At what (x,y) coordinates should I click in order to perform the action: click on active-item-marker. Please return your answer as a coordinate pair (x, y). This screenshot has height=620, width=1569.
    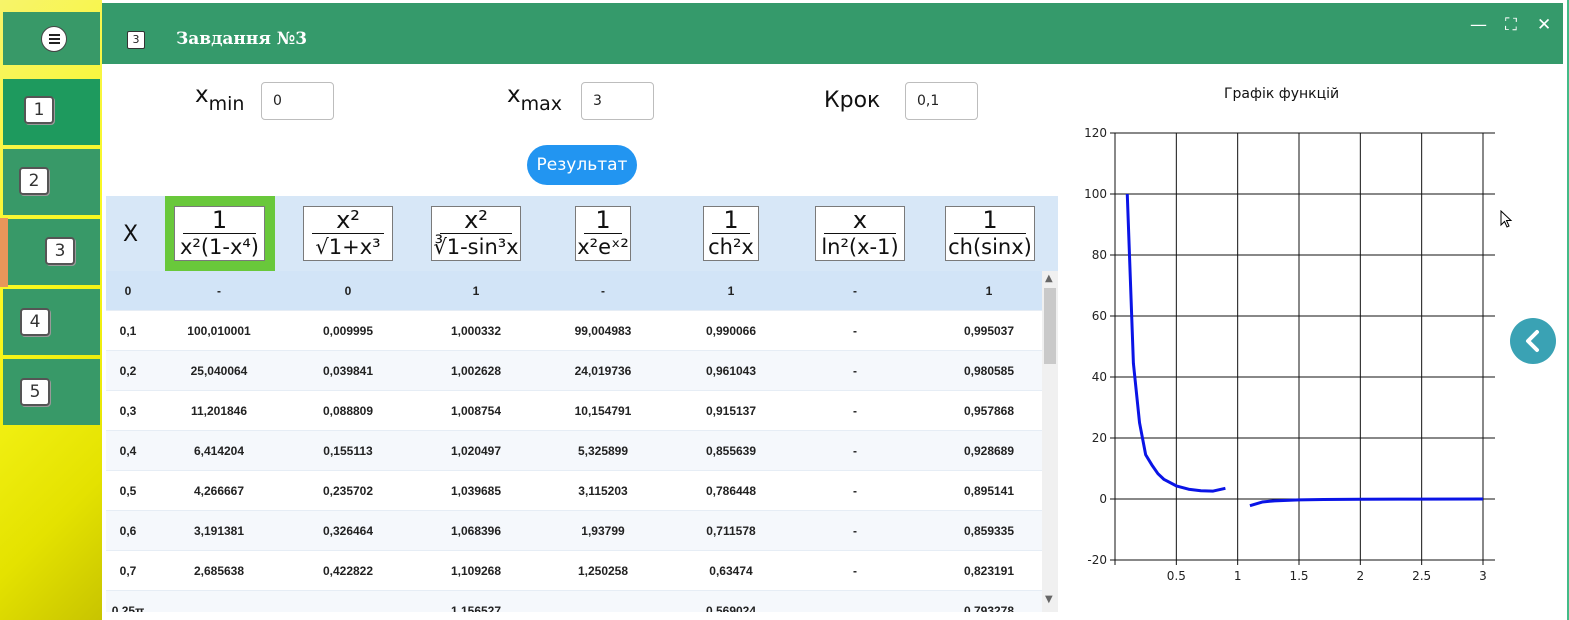
    Looking at the image, I should click on (4, 252).